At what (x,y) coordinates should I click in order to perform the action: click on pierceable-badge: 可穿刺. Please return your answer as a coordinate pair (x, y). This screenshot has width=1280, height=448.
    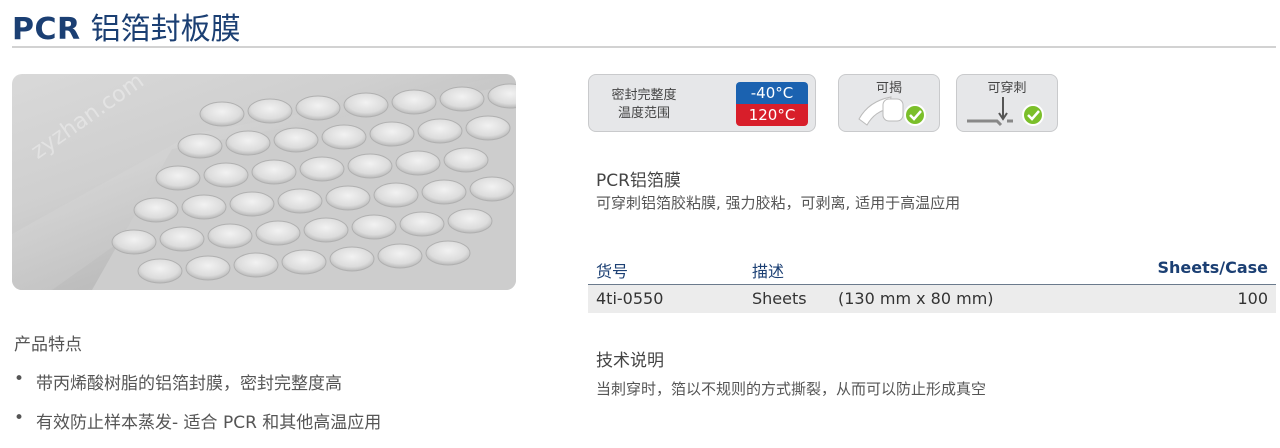
    Looking at the image, I should click on (1007, 103).